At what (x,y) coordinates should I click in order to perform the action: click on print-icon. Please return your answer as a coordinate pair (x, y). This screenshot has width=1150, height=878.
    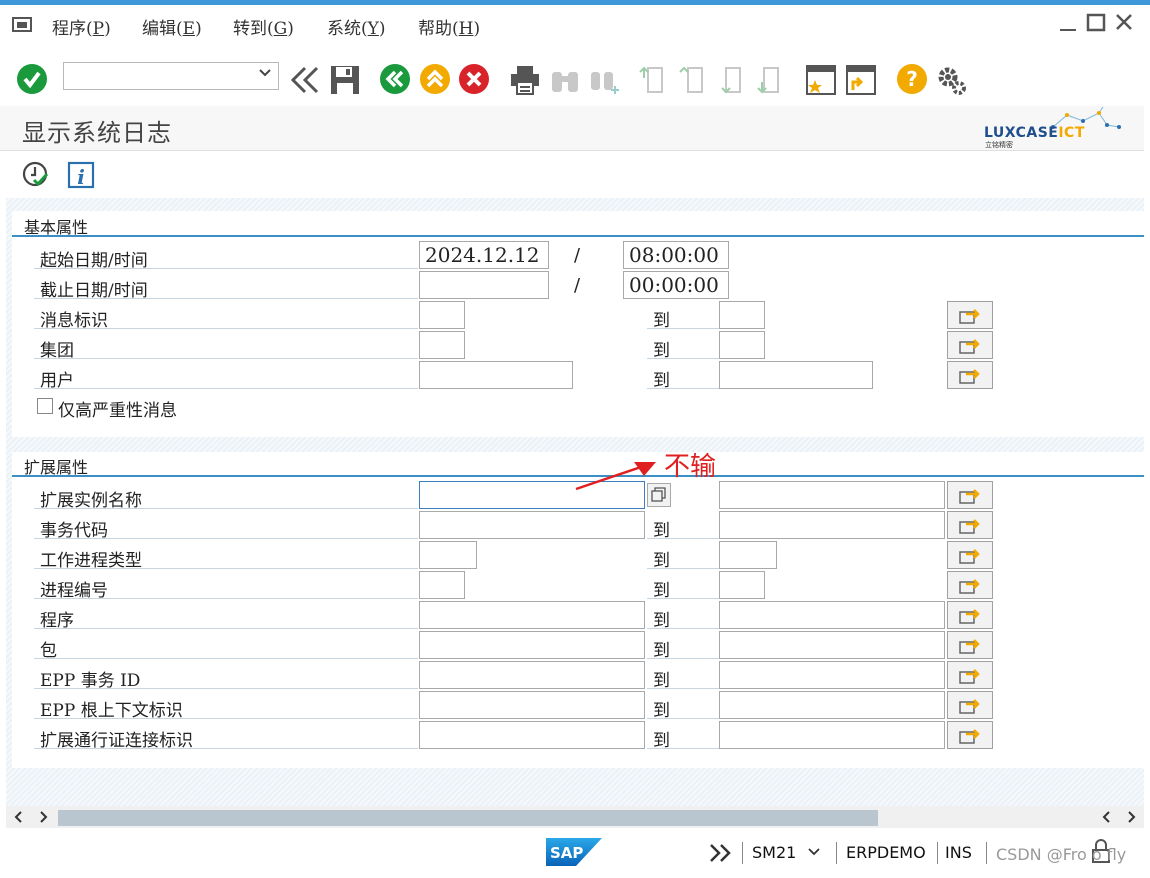
    Looking at the image, I should click on (525, 80).